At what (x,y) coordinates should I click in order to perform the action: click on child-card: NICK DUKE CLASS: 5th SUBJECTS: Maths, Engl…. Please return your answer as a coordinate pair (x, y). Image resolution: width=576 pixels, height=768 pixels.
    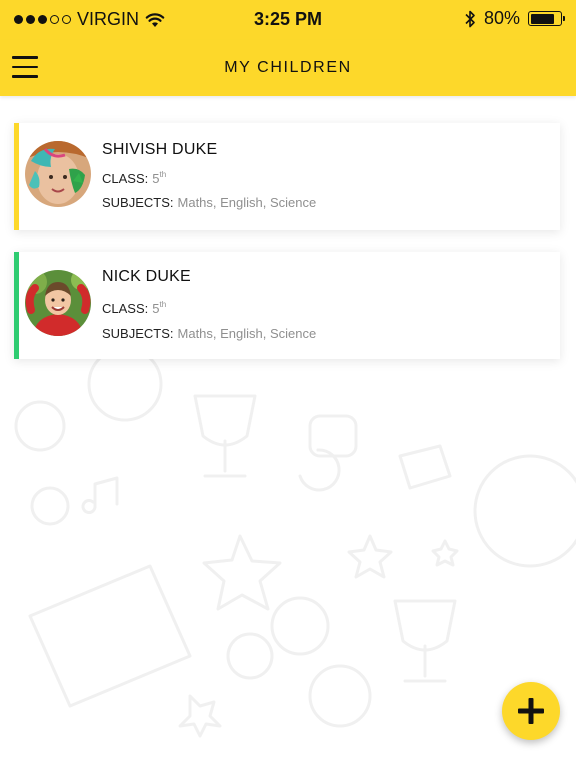
    Looking at the image, I should click on (287, 305).